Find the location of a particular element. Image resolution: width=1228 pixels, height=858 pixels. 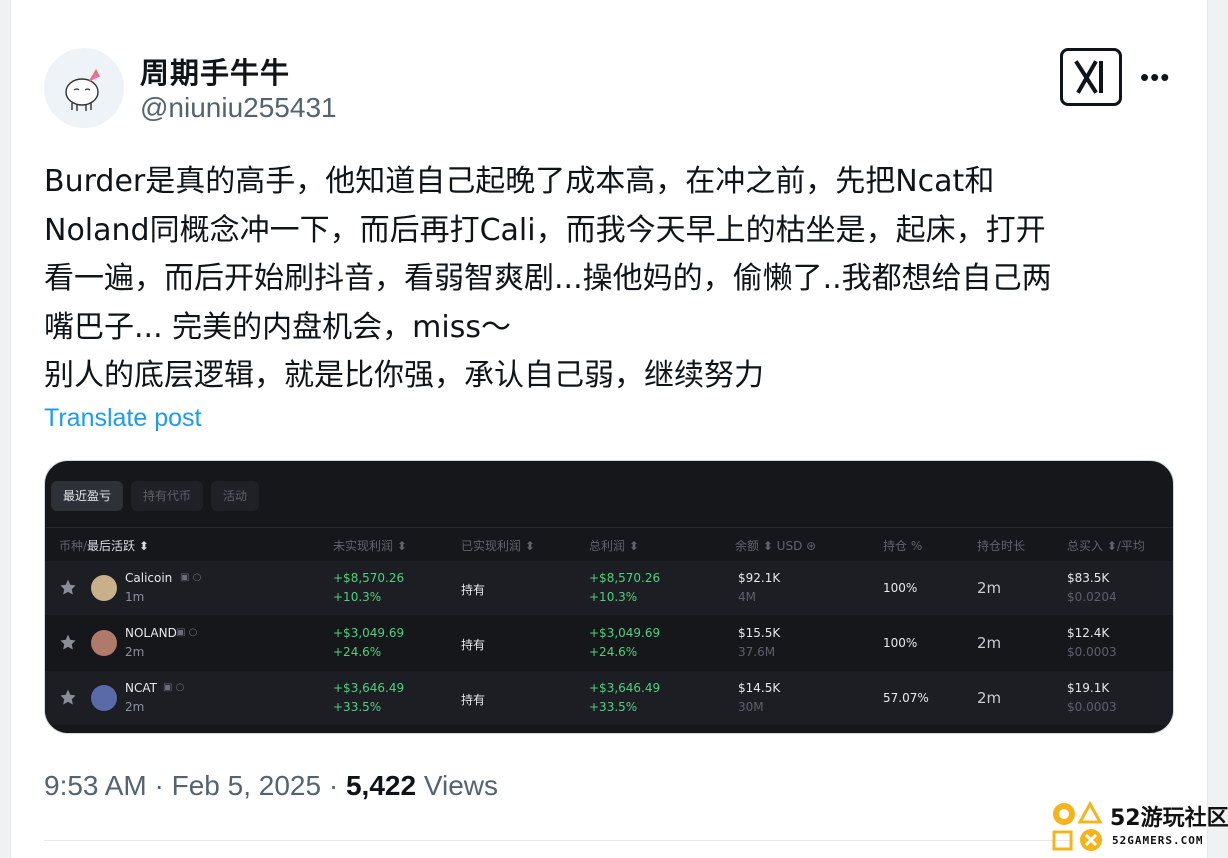

header-unrealized: 未实现利润 ⬍ is located at coordinates (370, 545).